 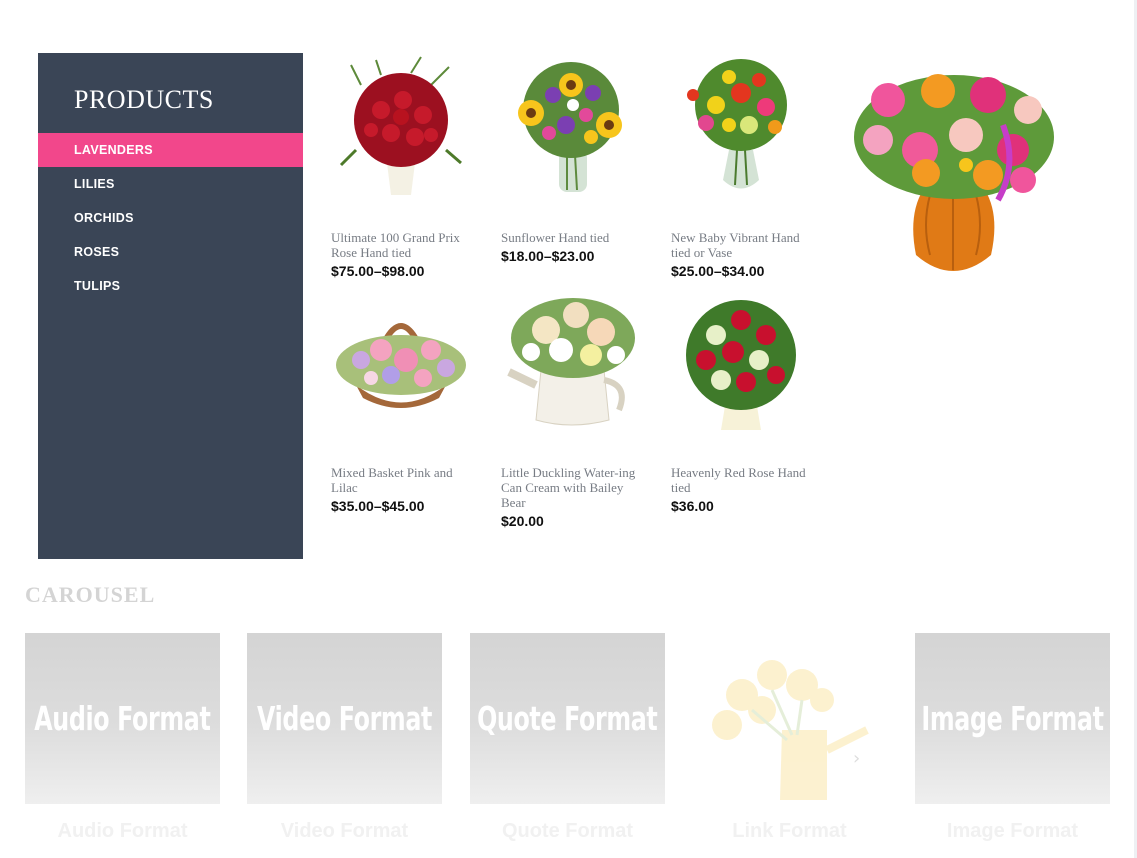 What do you see at coordinates (1012, 831) in the screenshot?
I see `carousel-caption: Image Format` at bounding box center [1012, 831].